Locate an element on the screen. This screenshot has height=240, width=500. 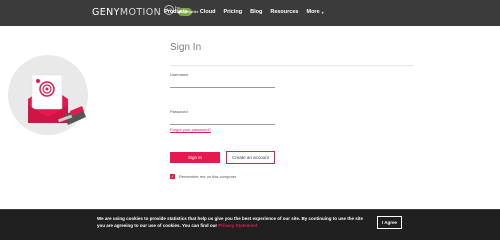
nav-blog: Blog is located at coordinates (256, 12).